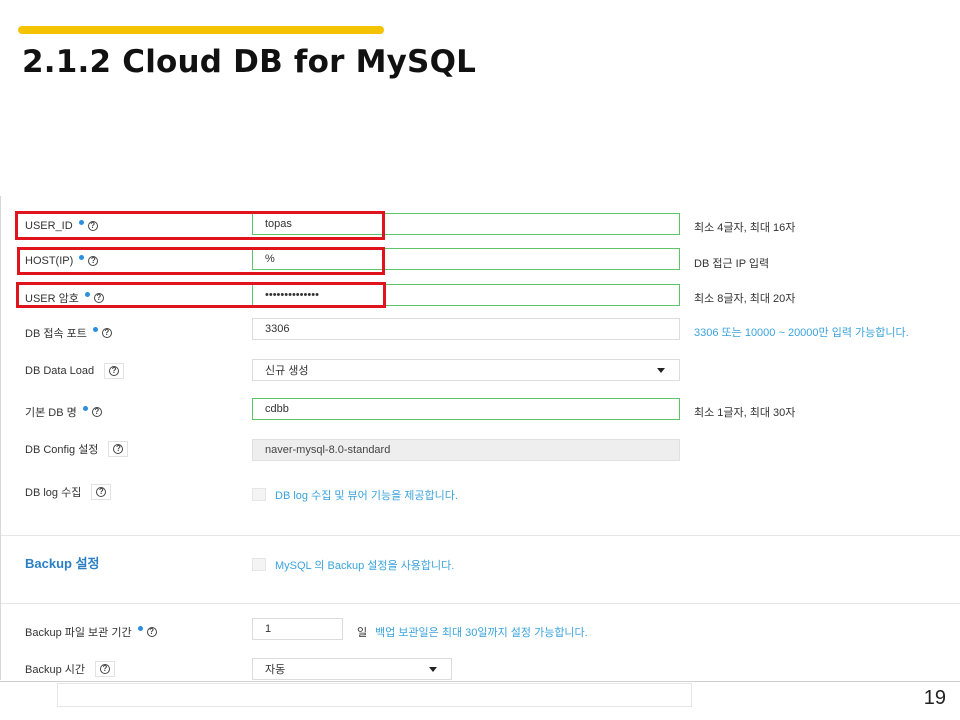 Image resolution: width=960 pixels, height=720 pixels. What do you see at coordinates (200, 225) in the screenshot?
I see `highlight-box-user-id` at bounding box center [200, 225].